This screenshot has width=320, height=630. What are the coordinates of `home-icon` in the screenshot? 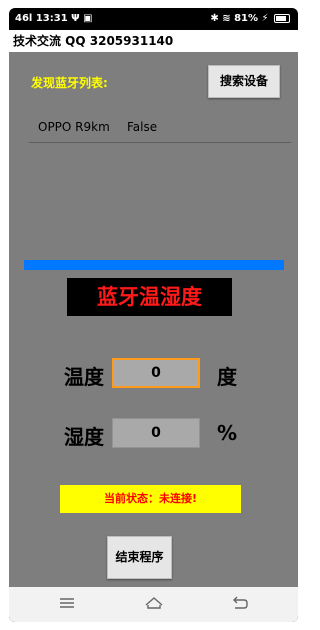 It's located at (154, 605).